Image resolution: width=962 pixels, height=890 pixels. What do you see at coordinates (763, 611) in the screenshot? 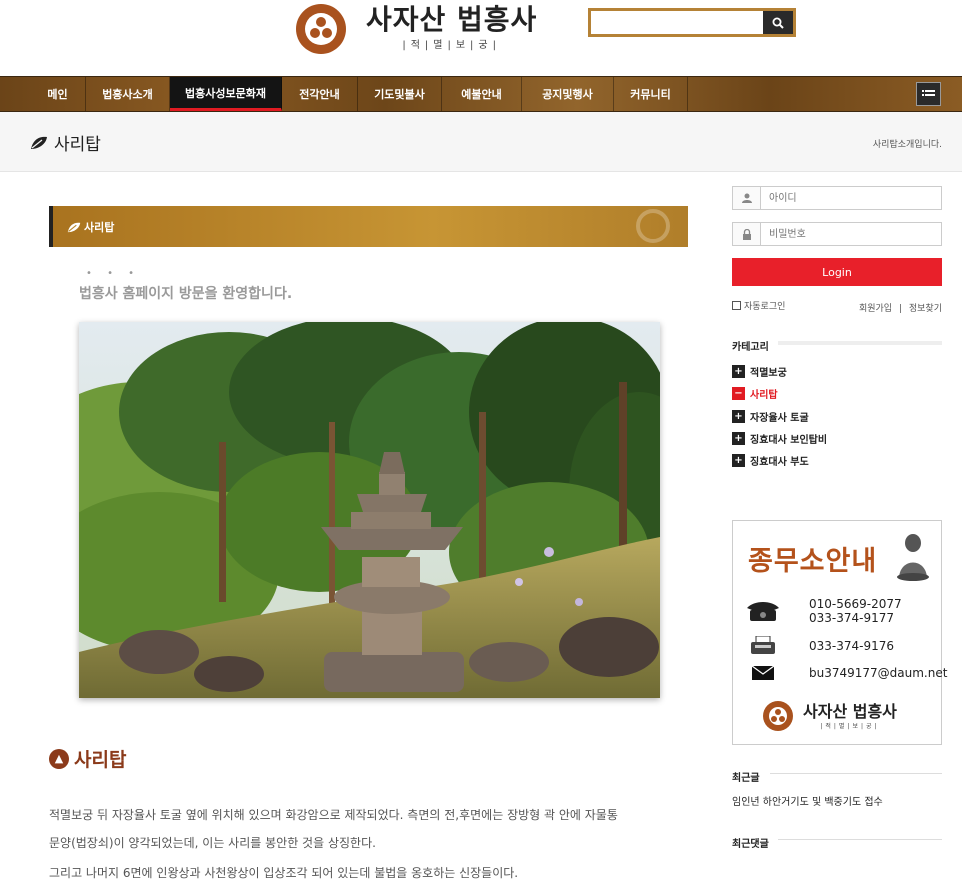
I see `telephone-icon` at bounding box center [763, 611].